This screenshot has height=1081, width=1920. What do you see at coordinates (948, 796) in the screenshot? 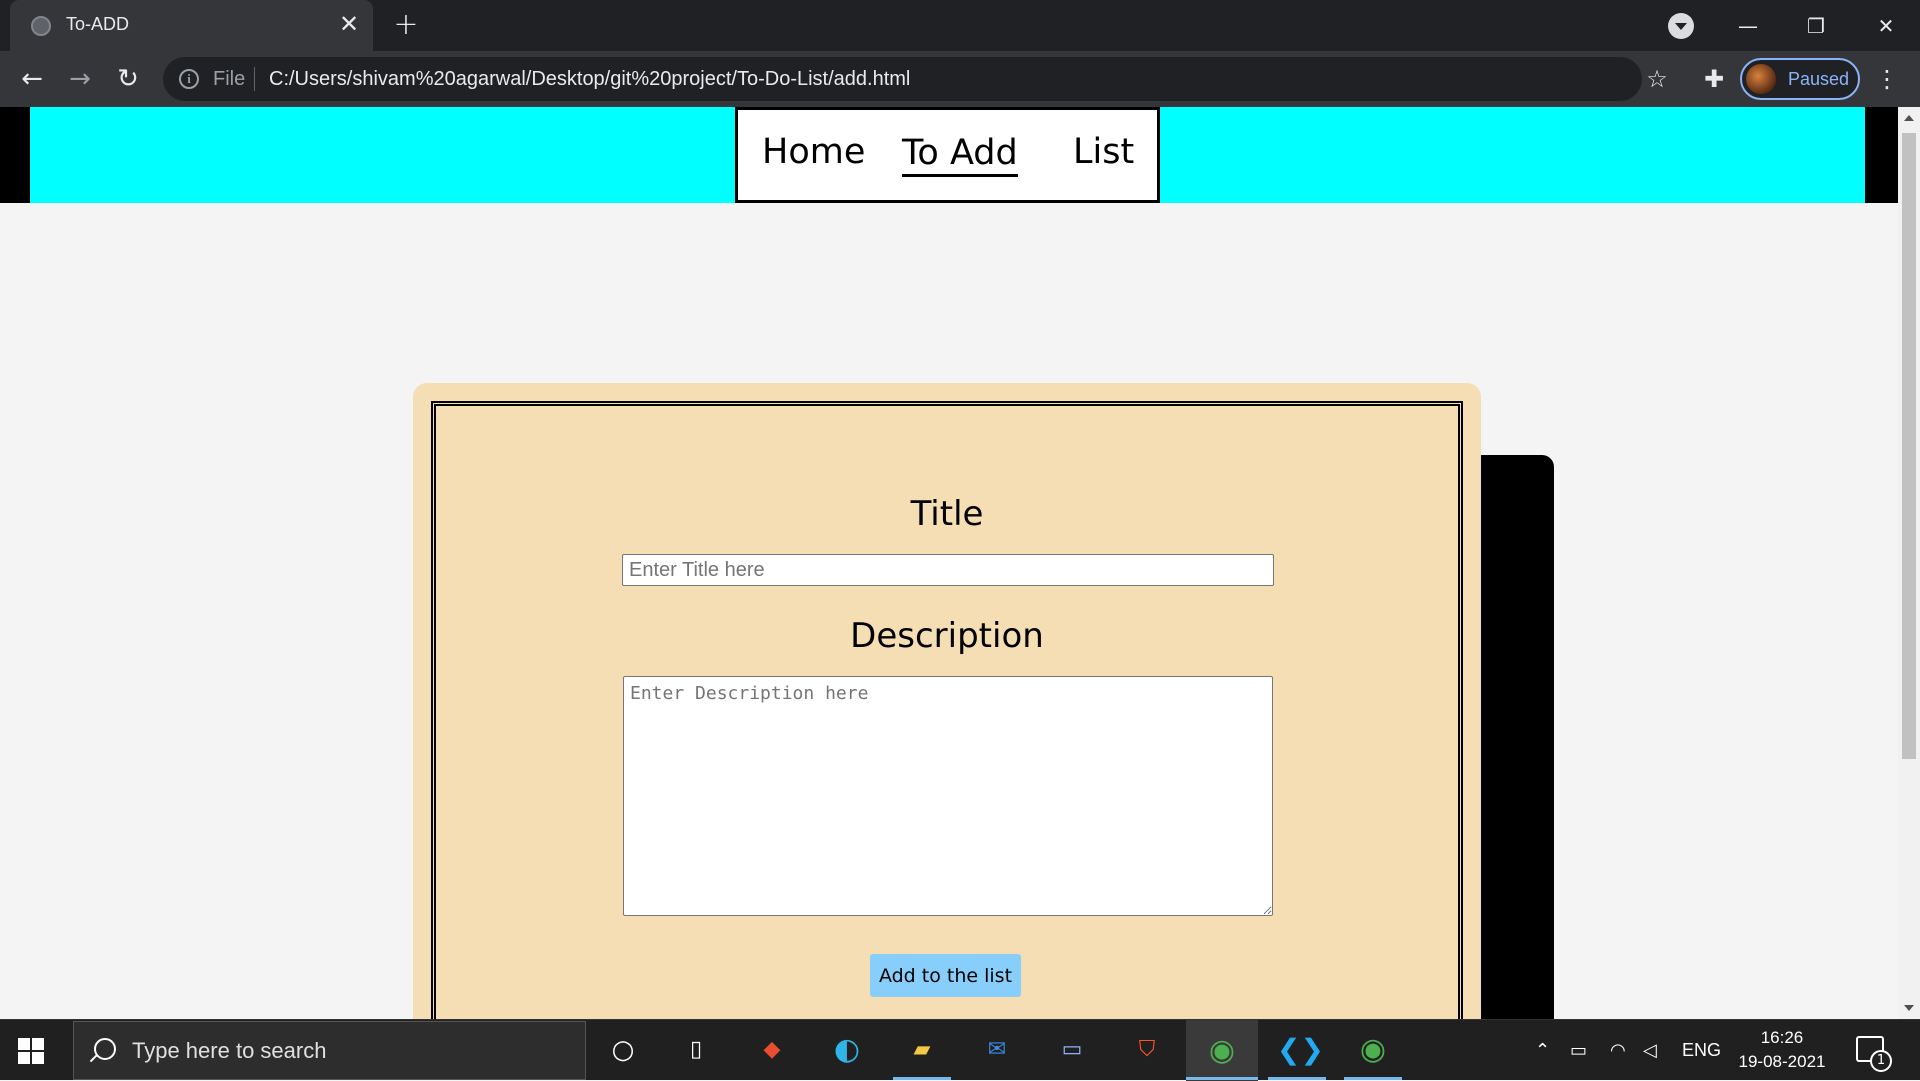
I see `description-textarea` at bounding box center [948, 796].